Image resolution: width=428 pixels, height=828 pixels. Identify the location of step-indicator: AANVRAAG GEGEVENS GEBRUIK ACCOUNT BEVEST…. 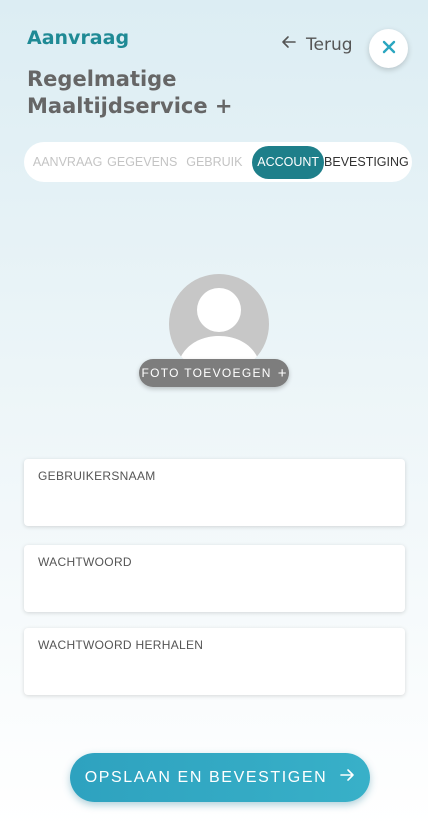
(218, 162).